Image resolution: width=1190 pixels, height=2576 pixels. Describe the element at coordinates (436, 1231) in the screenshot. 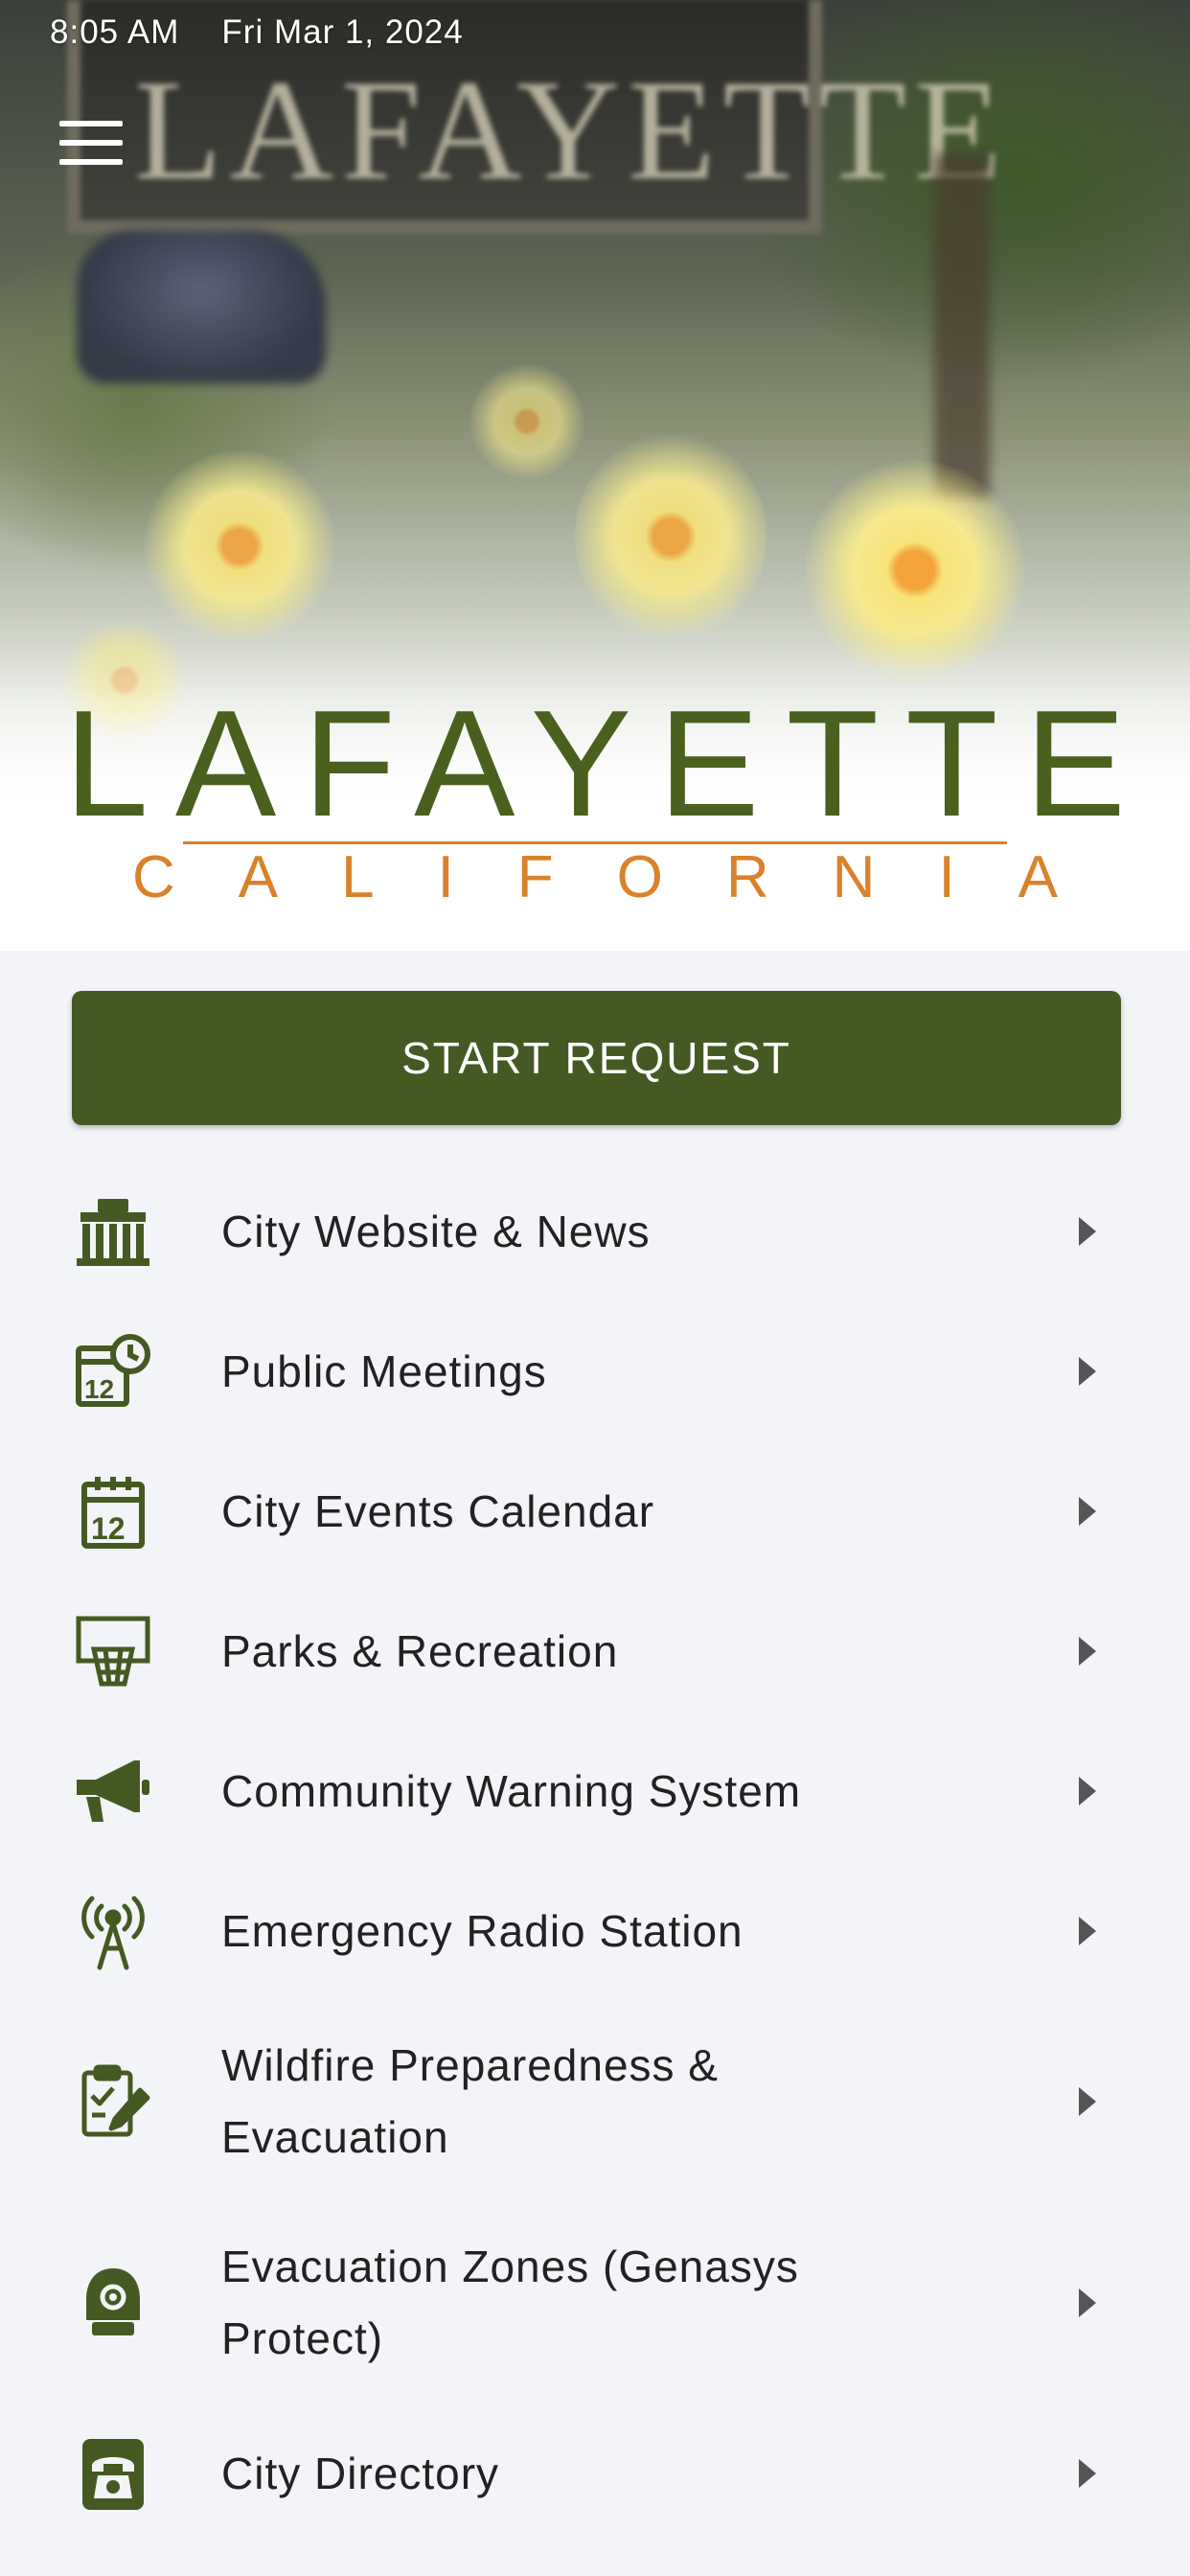

I see `list-item-label: City Website & News` at that location.